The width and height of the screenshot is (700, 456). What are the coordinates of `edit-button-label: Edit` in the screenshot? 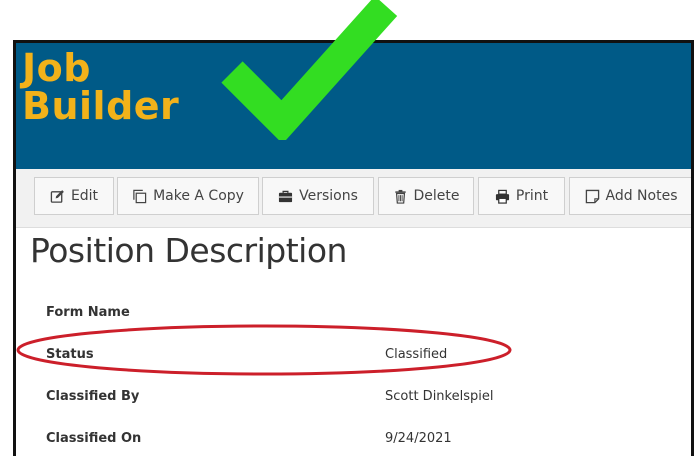 It's located at (84, 196).